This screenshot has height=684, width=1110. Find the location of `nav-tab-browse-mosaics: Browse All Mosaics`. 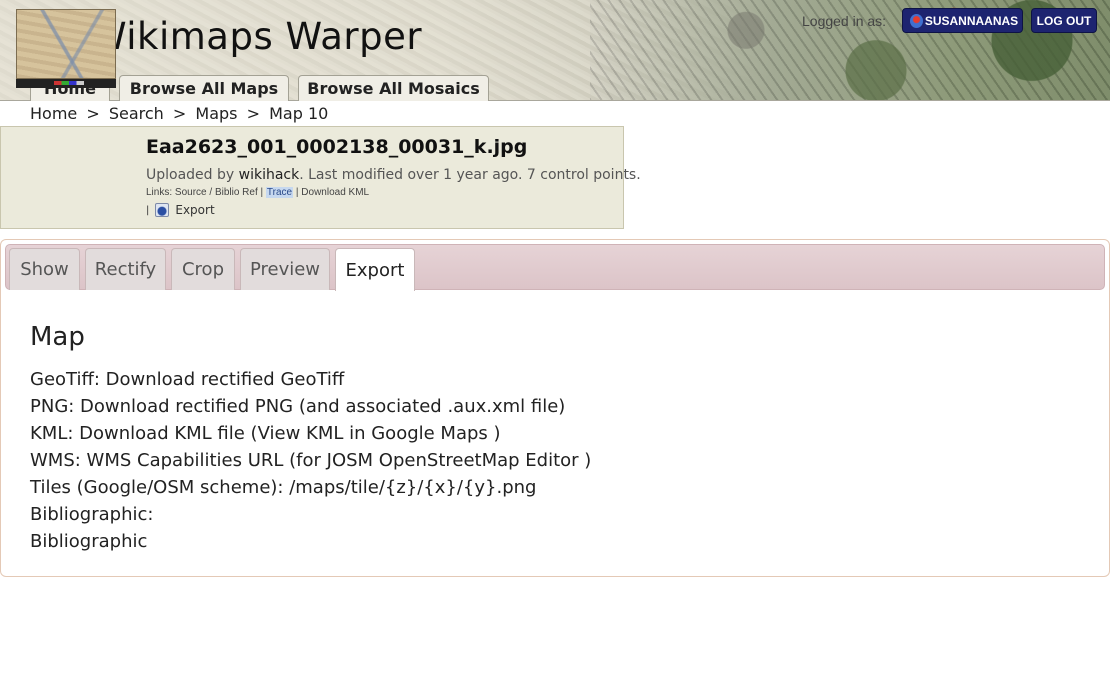

nav-tab-browse-mosaics: Browse All Mosaics is located at coordinates (393, 88).